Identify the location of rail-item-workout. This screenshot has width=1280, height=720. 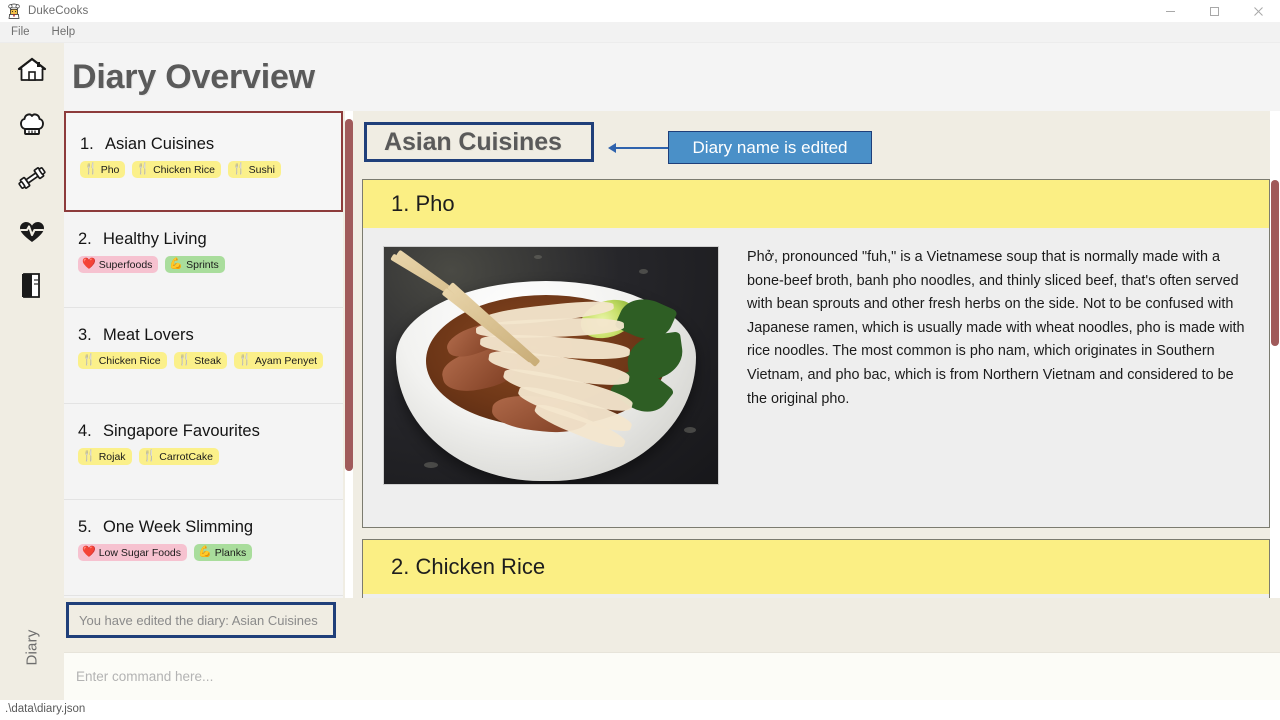
(32, 178).